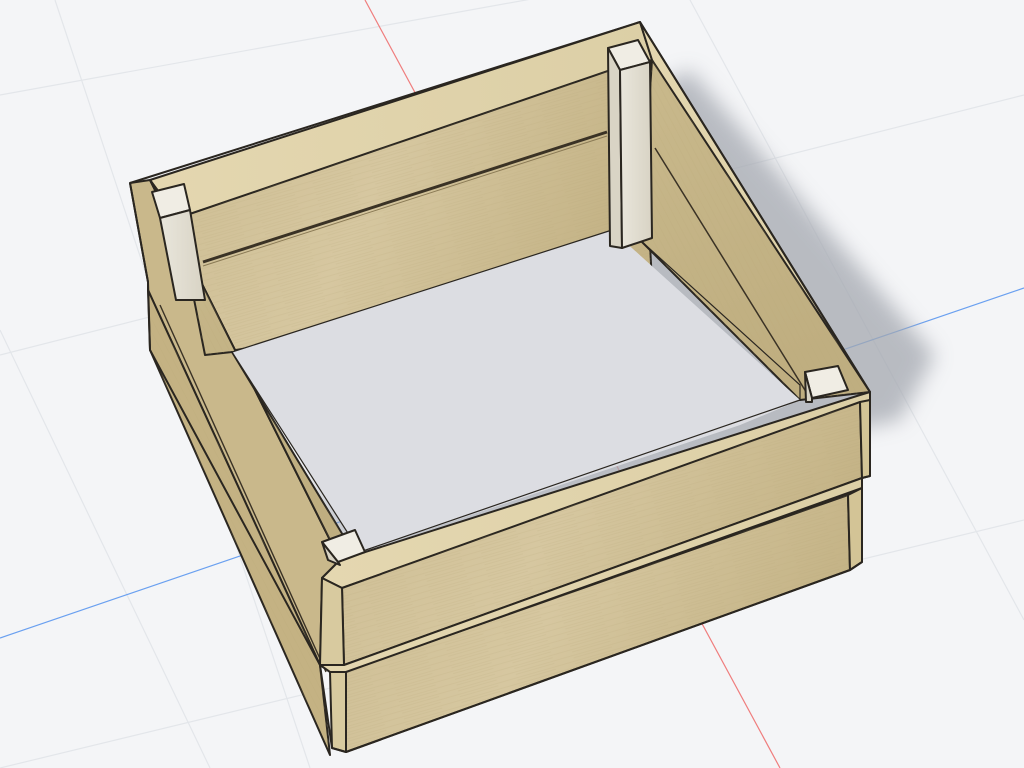 This screenshot has width=1024, height=768. Describe the element at coordinates (338, 712) in the screenshot. I see `front-panel-lower-end` at that location.